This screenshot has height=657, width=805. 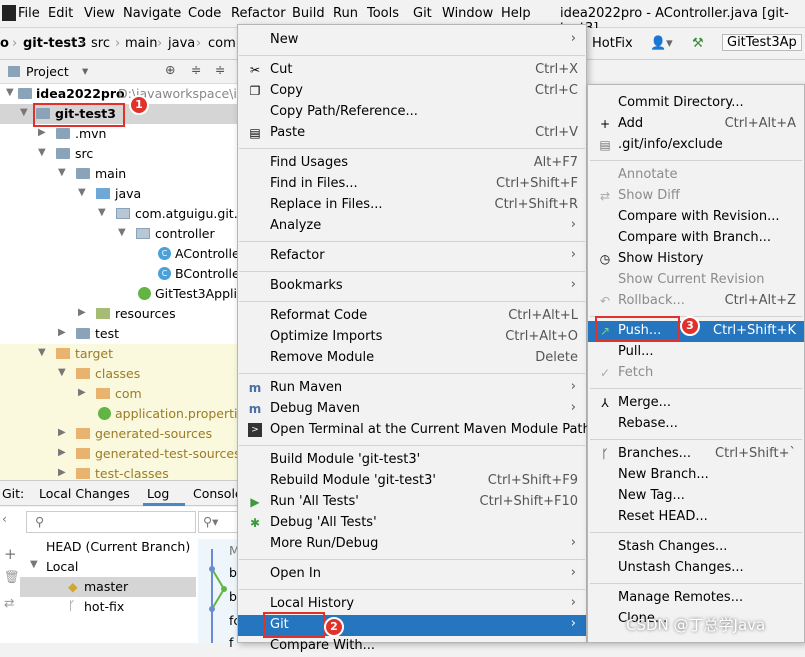 What do you see at coordinates (108, 587) in the screenshot?
I see `branch-item-master: ◆ master` at bounding box center [108, 587].